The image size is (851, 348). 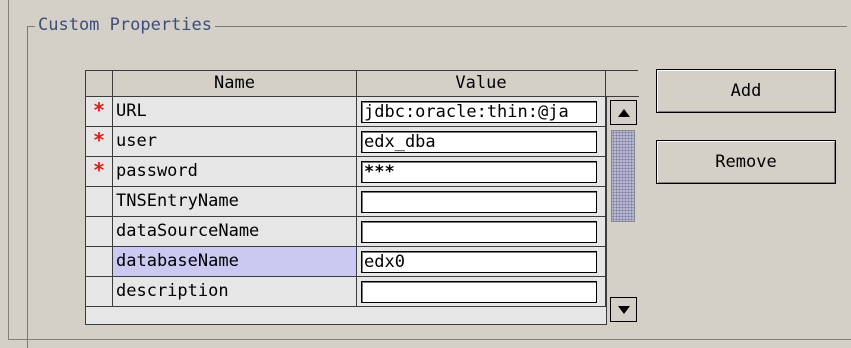 I want to click on value-cell: ***, so click(x=481, y=172).